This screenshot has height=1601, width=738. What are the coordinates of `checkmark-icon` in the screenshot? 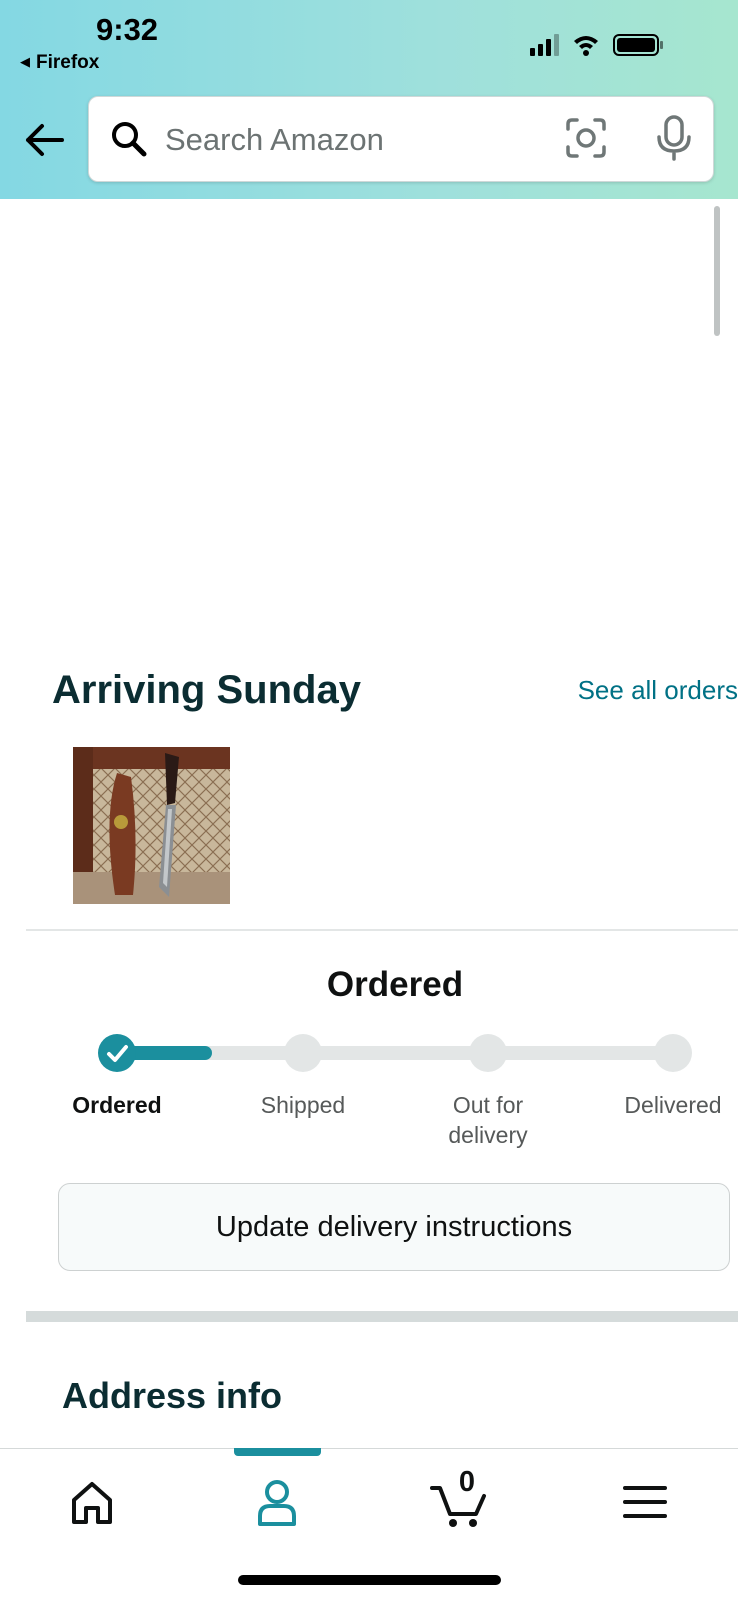 It's located at (117, 1053).